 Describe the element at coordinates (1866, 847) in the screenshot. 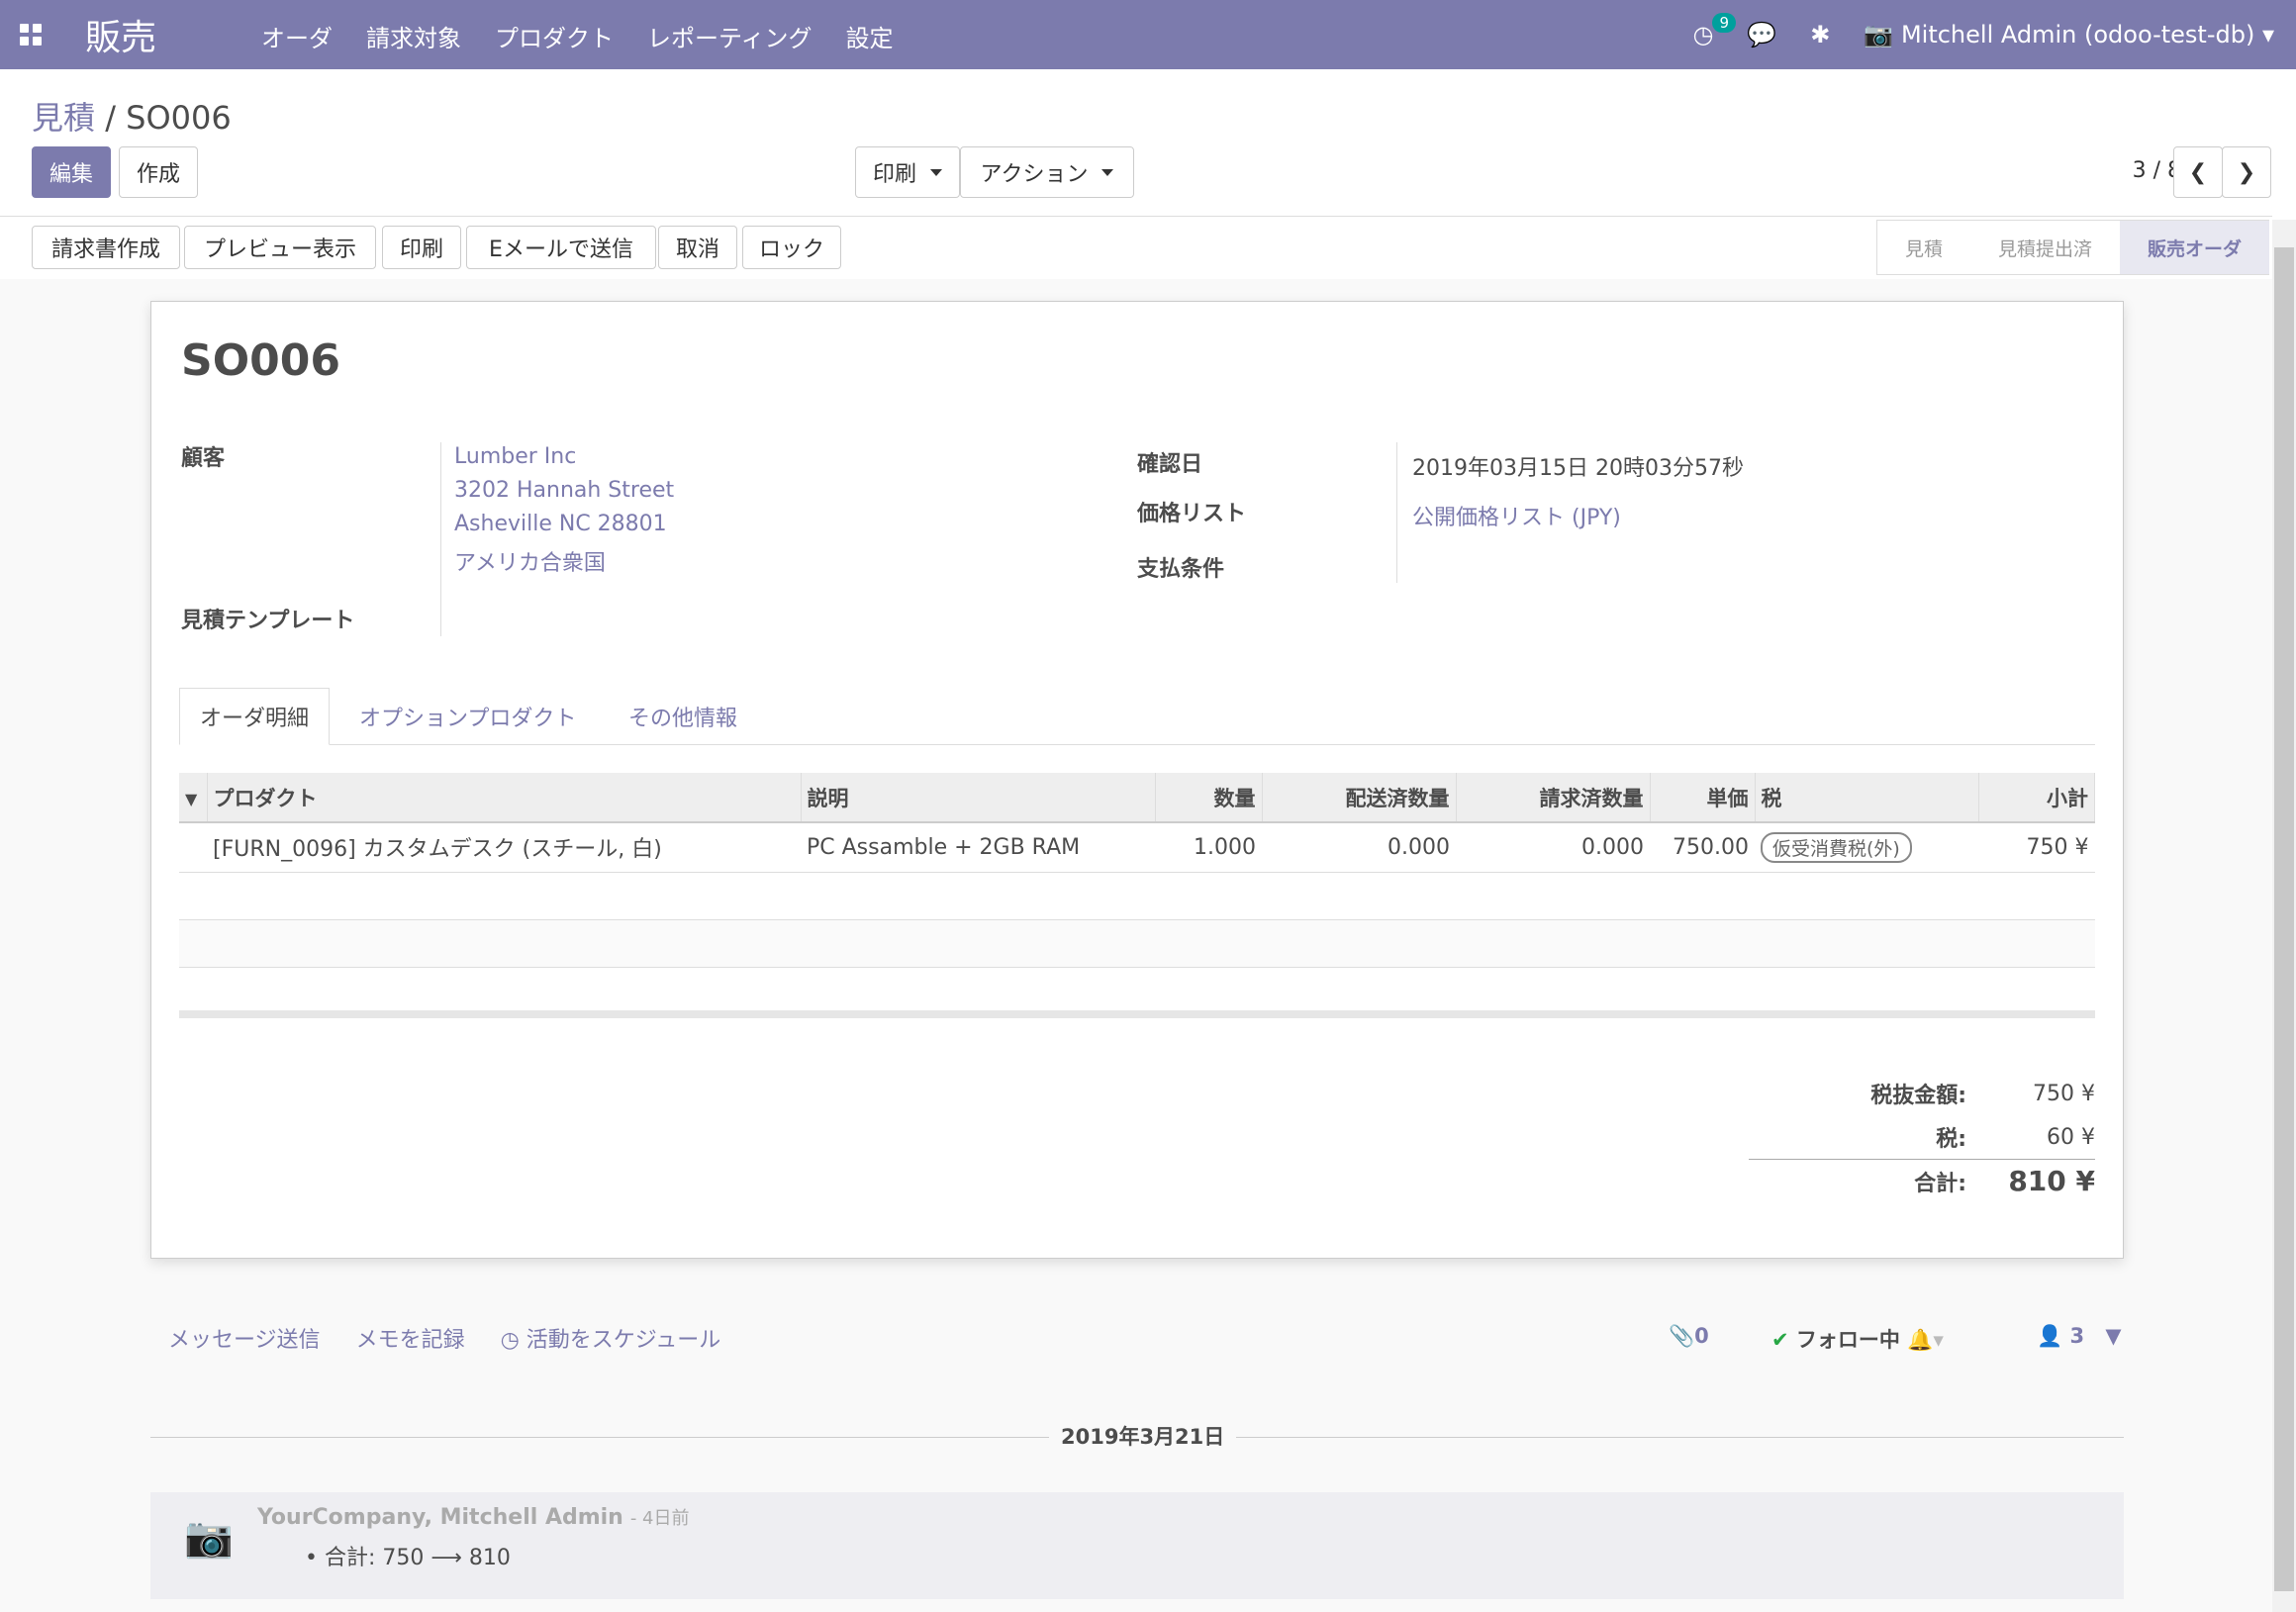

I see `cell-taxes: 仮受消費税(外)` at that location.